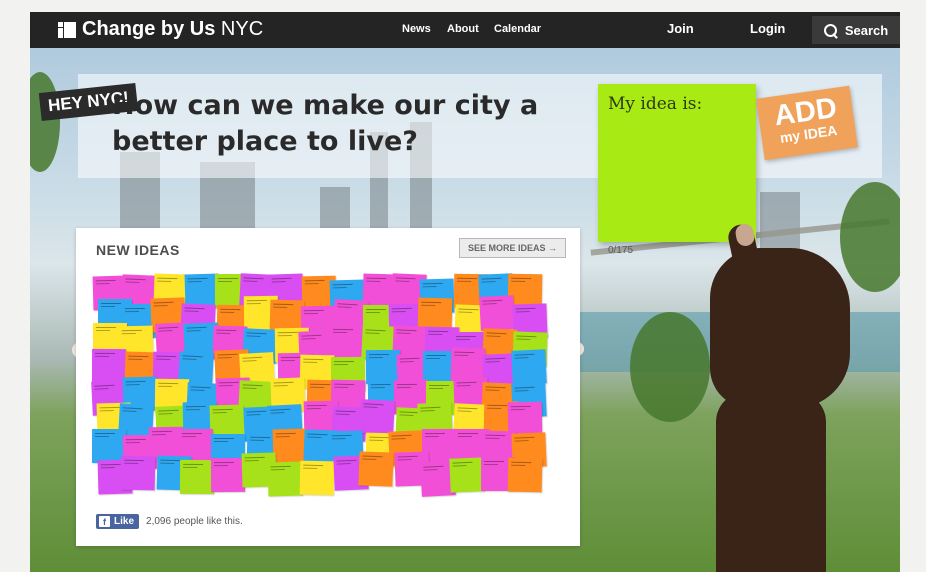 This screenshot has width=926, height=572. I want to click on facebook-icon: f, so click(104, 521).